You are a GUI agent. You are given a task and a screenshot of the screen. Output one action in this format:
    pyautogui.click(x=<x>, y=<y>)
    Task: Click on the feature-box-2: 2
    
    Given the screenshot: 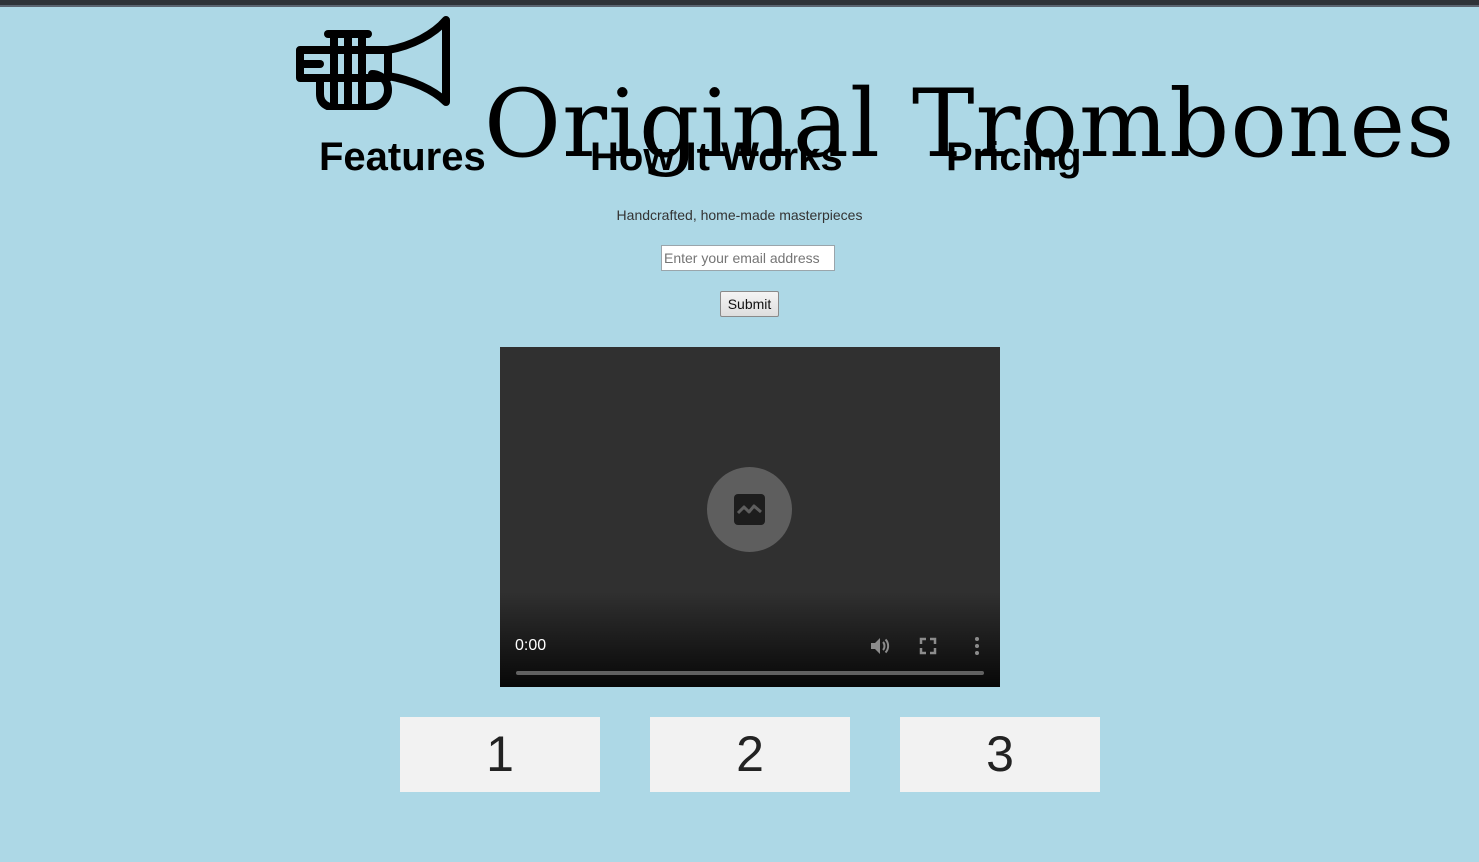 What is the action you would take?
    pyautogui.click(x=750, y=754)
    